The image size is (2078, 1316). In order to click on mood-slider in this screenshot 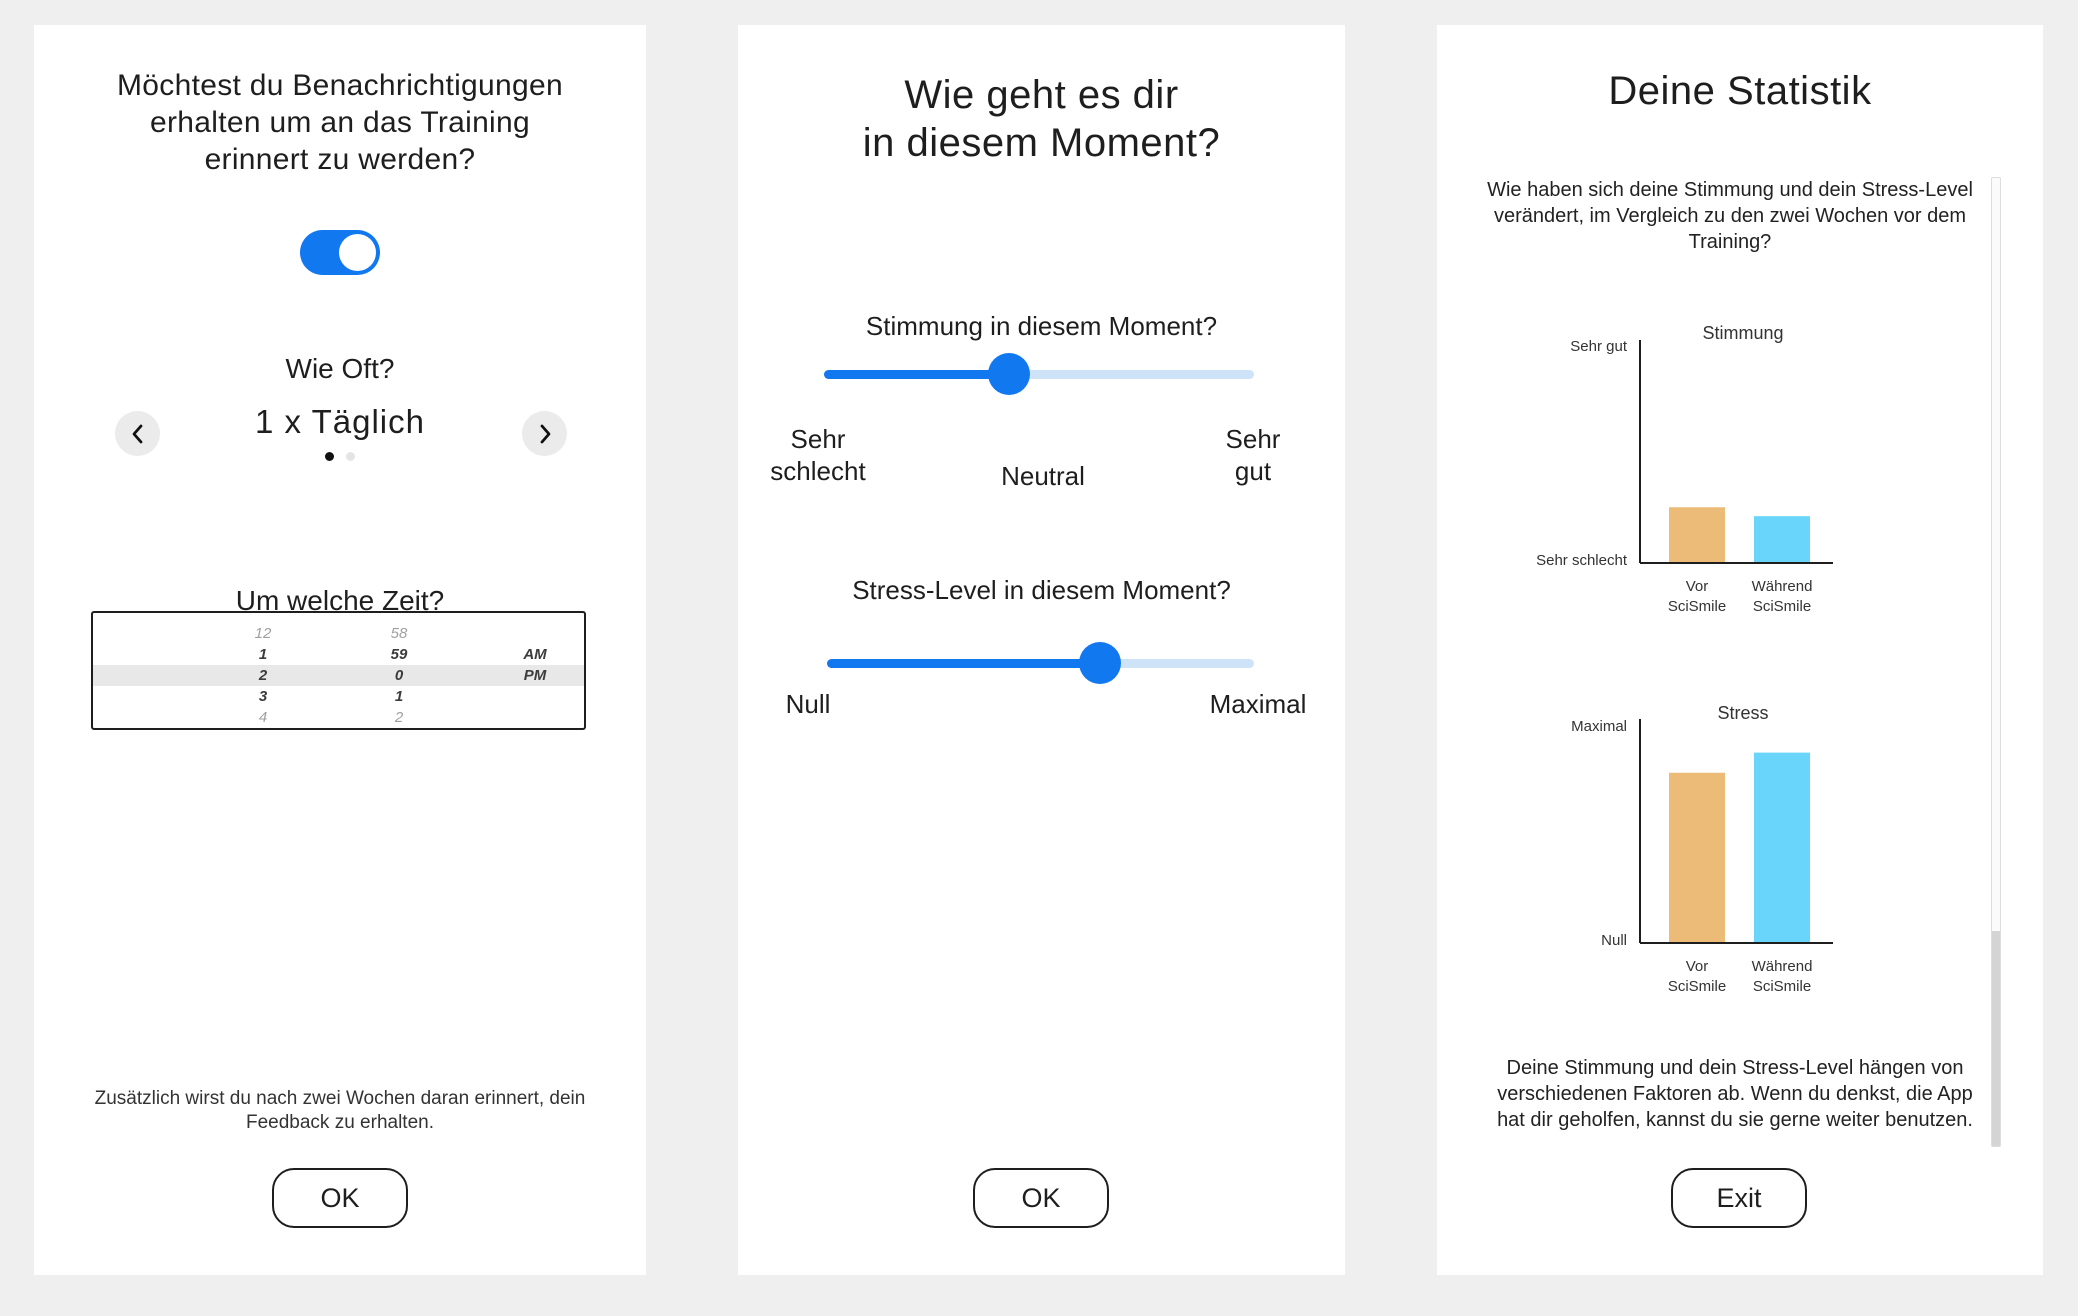, I will do `click(1039, 374)`.